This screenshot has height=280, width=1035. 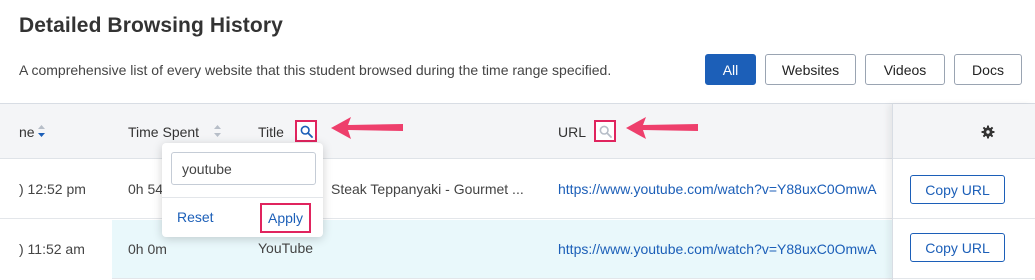 What do you see at coordinates (271, 132) in the screenshot?
I see `column-header-title: Title` at bounding box center [271, 132].